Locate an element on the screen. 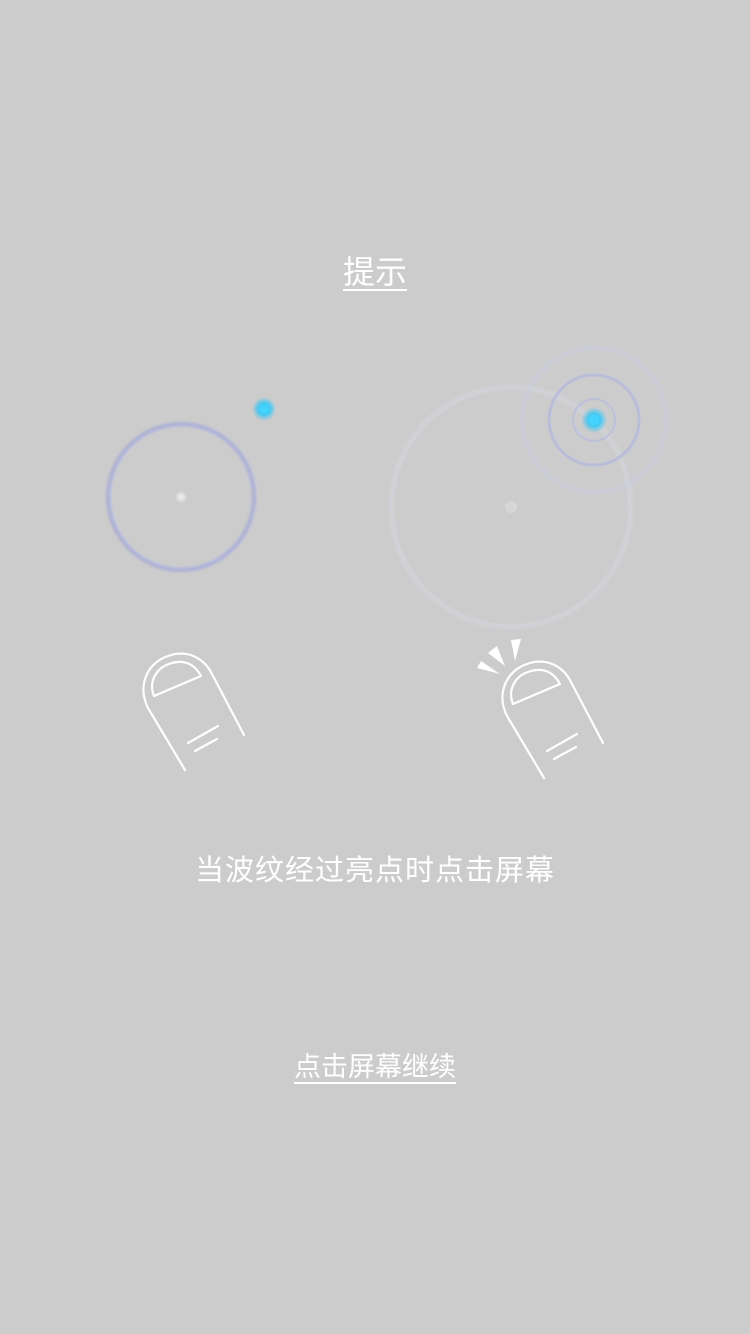 The width and height of the screenshot is (750, 1334). tap-to-continue-link: 点击屏幕继续 is located at coordinates (375, 1068).